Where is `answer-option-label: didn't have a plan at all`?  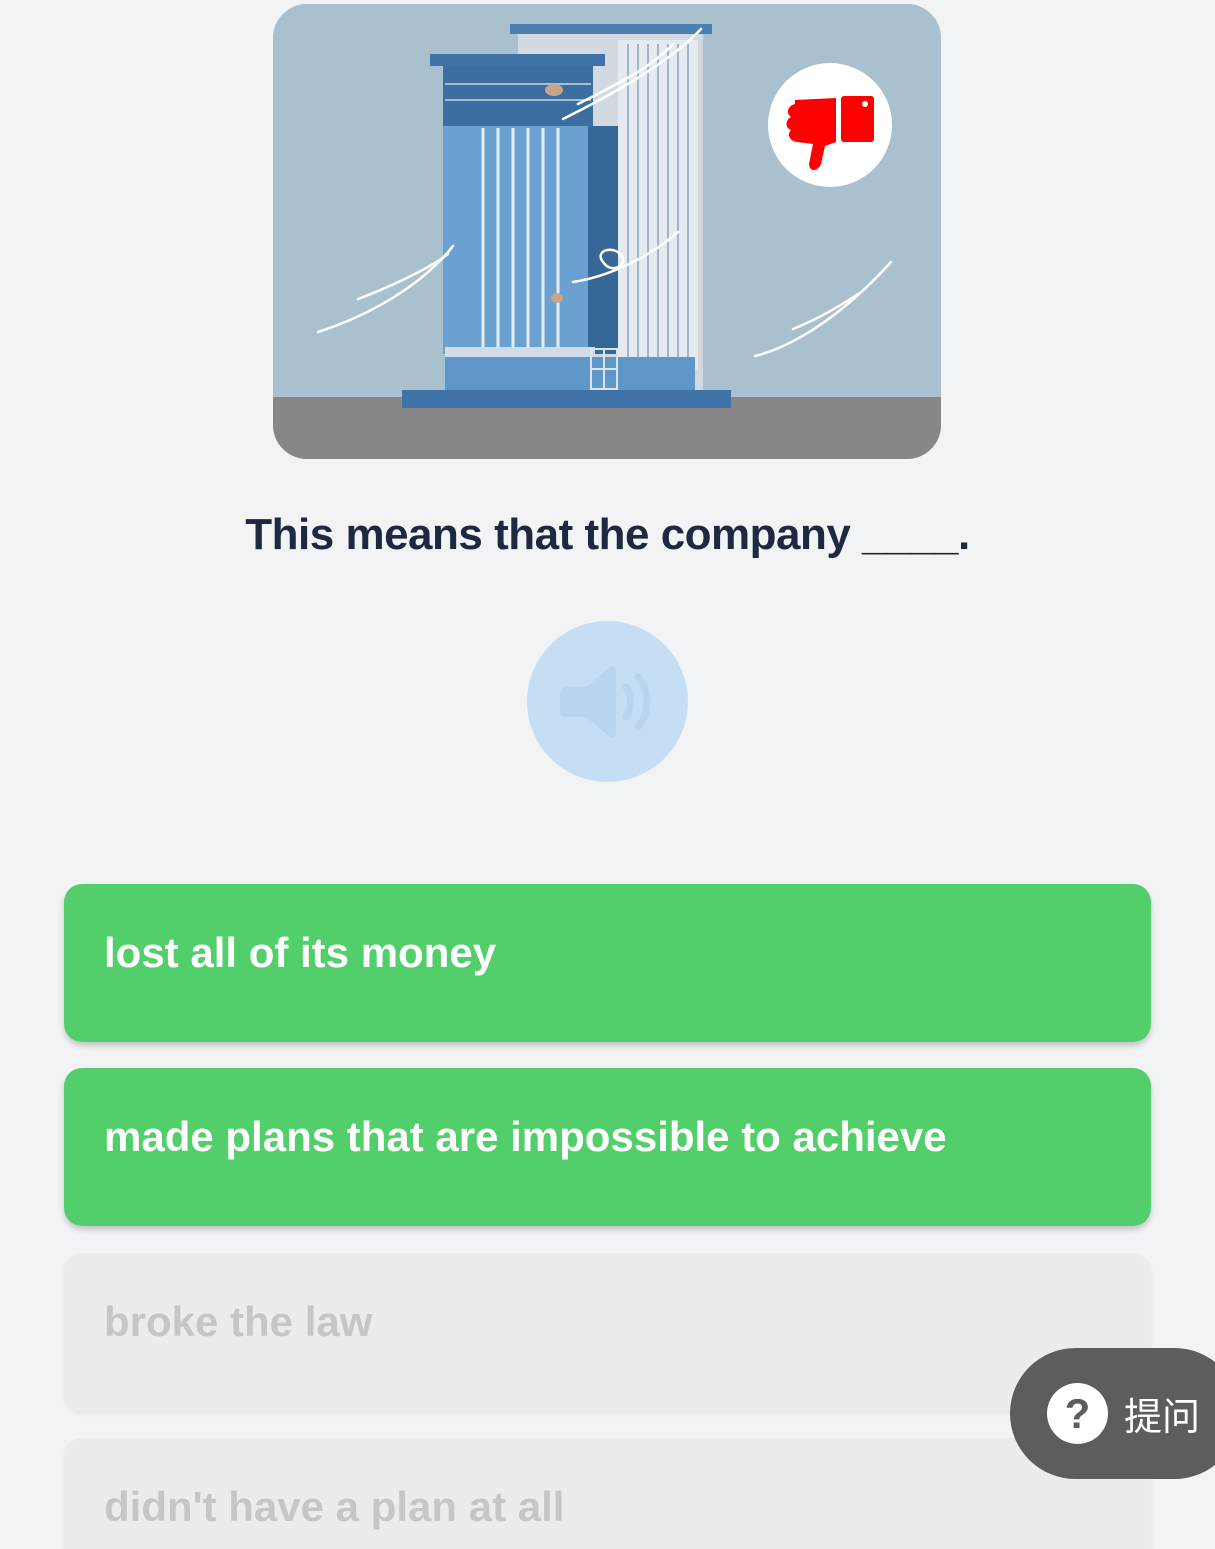
answer-option-label: didn't have a plan at all is located at coordinates (334, 1506).